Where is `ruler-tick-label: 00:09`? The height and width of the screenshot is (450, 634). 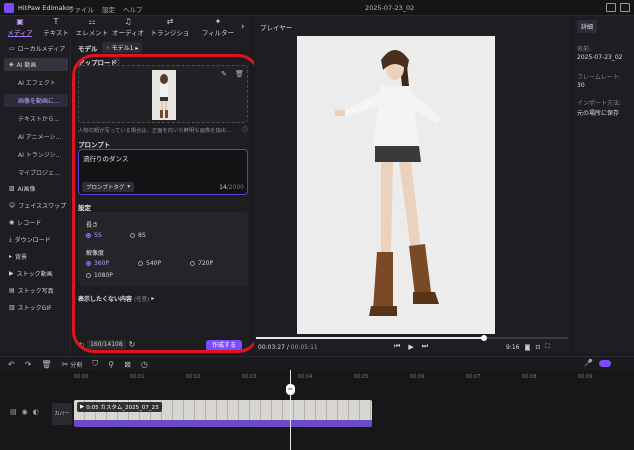 ruler-tick-label: 00:09 is located at coordinates (585, 377).